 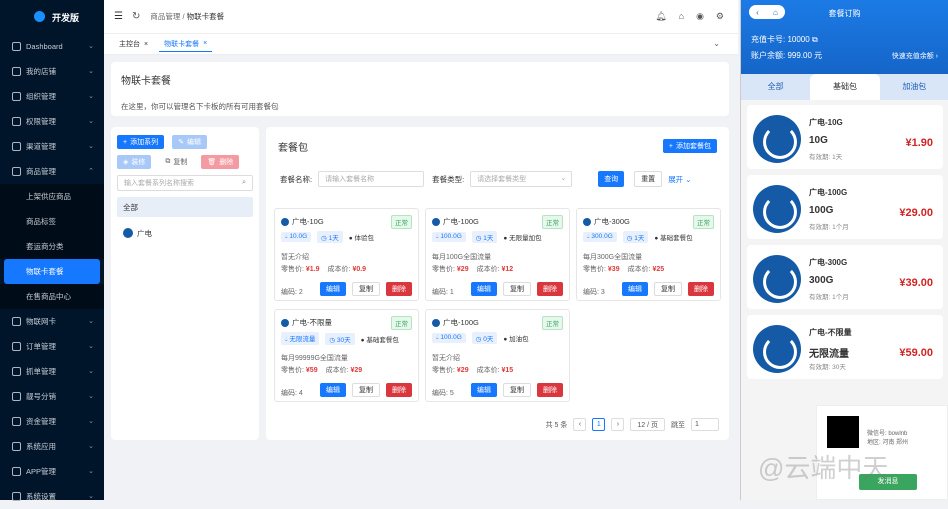 I want to click on sidebar-item: 在售商品中心, so click(x=52, y=296).